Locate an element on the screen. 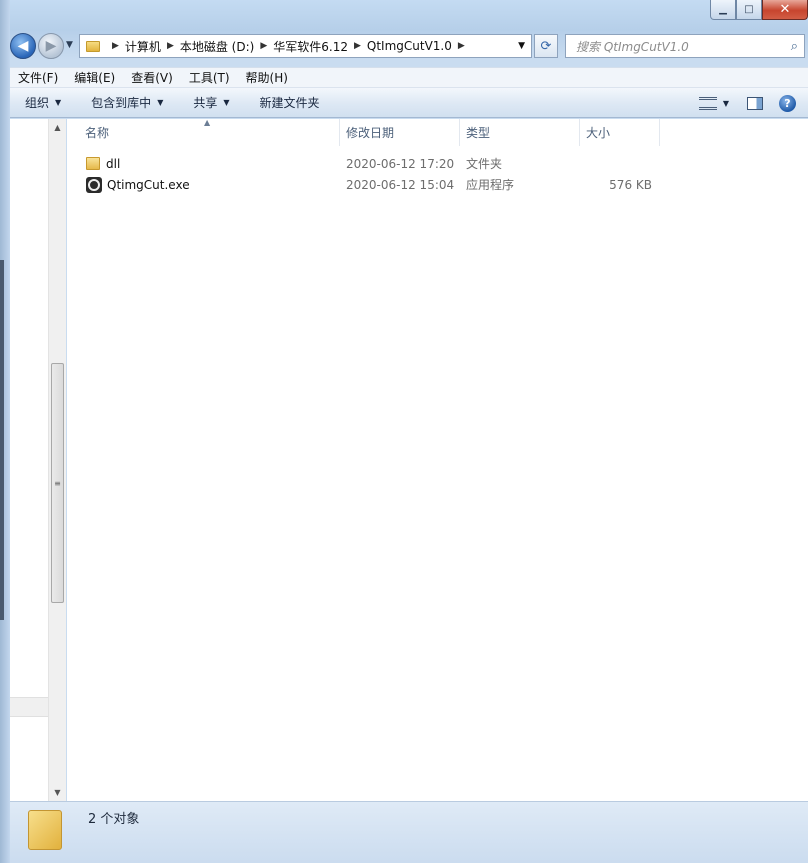 This screenshot has height=863, width=808. column-type: 类型 is located at coordinates (520, 132).